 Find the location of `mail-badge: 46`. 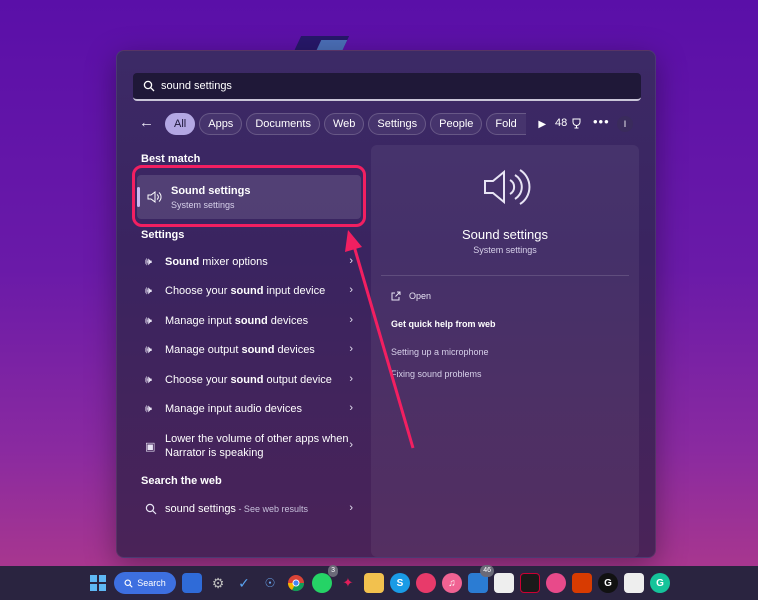

mail-badge: 46 is located at coordinates (487, 571).